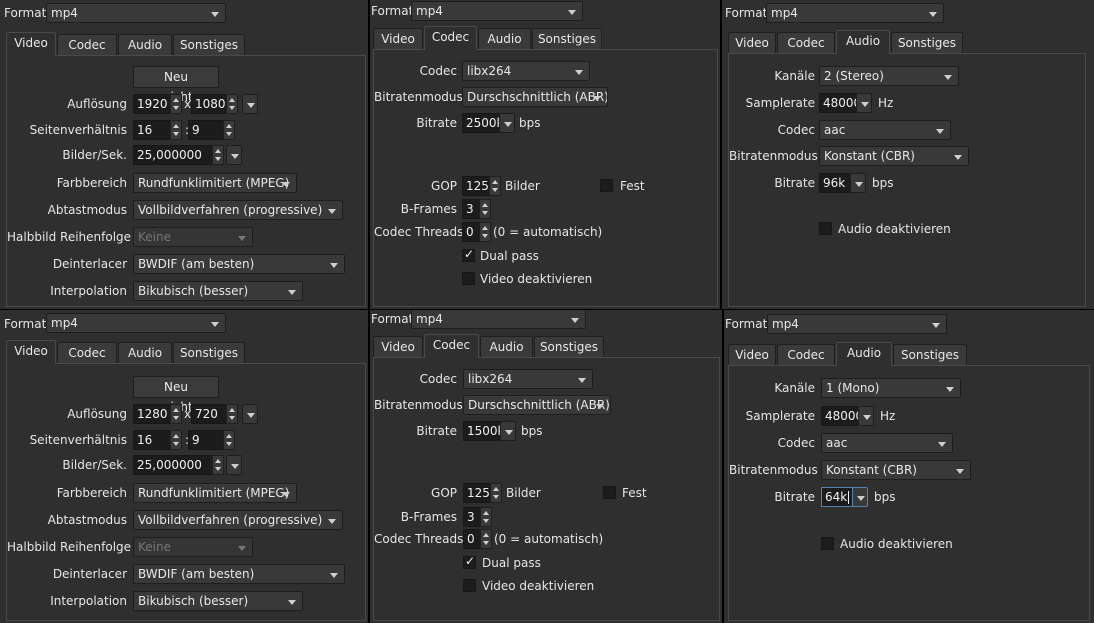  Describe the element at coordinates (481, 123) in the screenshot. I see `bitrate-input: 2500k` at that location.